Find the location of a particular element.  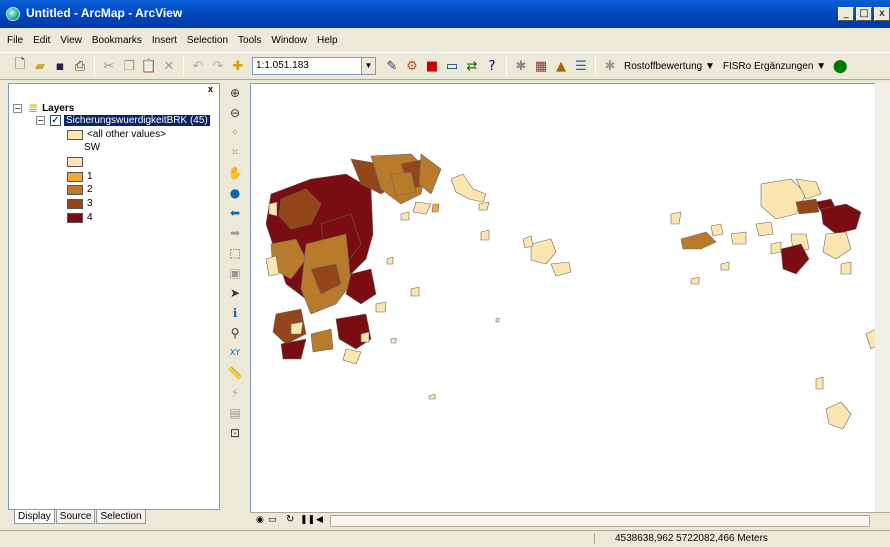

undo-icon: ↶ is located at coordinates (198, 66).